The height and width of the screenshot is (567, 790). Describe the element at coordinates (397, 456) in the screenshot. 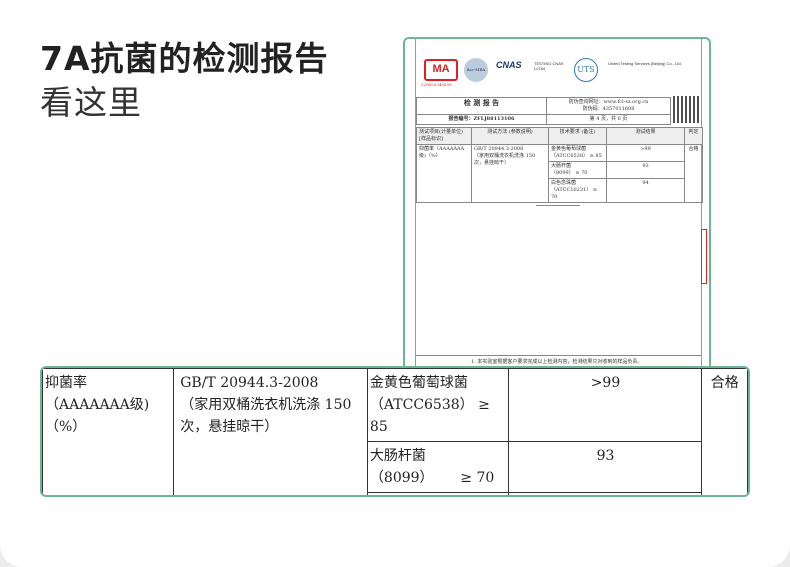

I see `requirement-name: 大肠杆菌` at that location.